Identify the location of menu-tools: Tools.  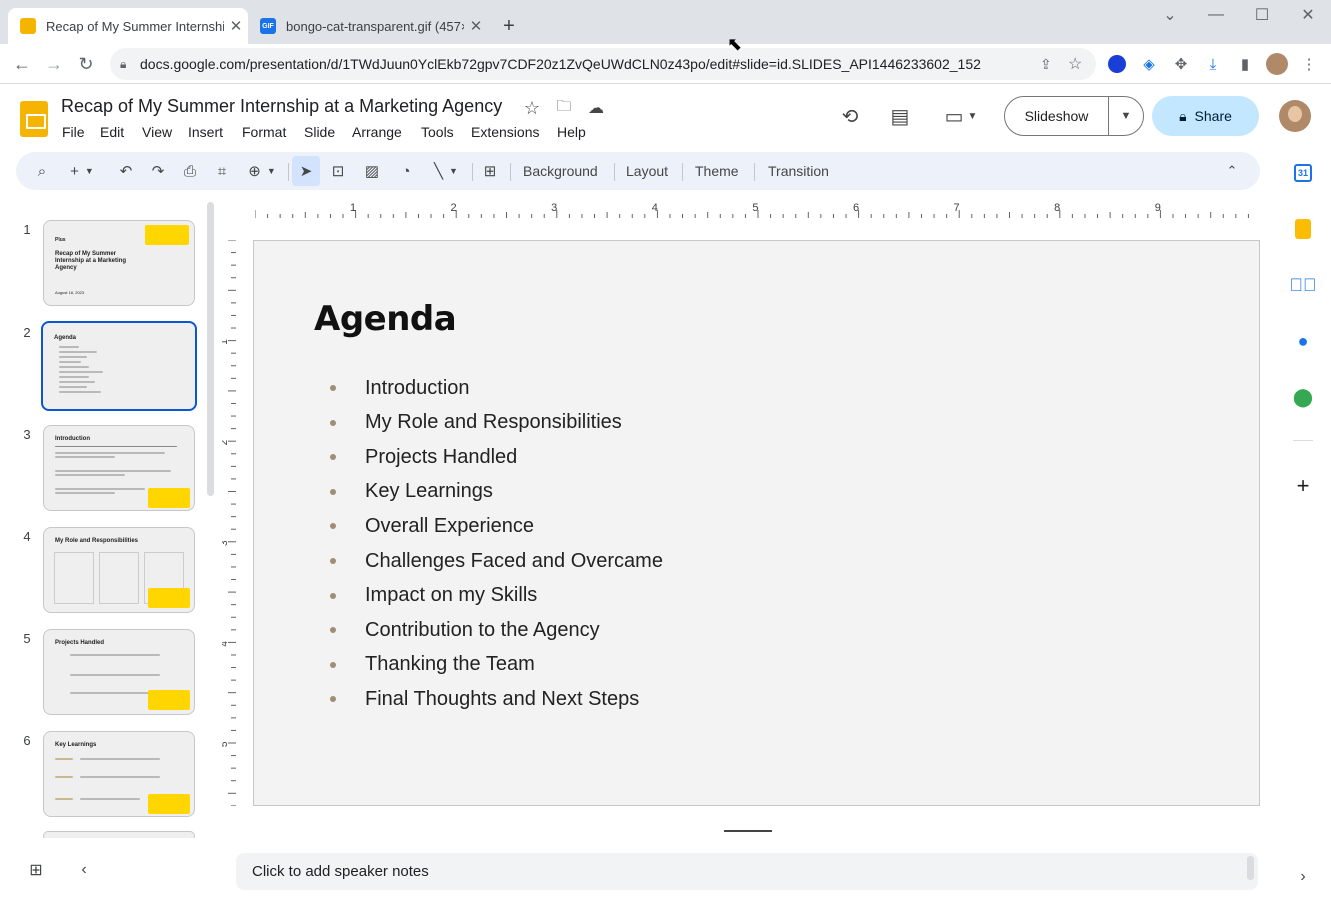
(437, 132).